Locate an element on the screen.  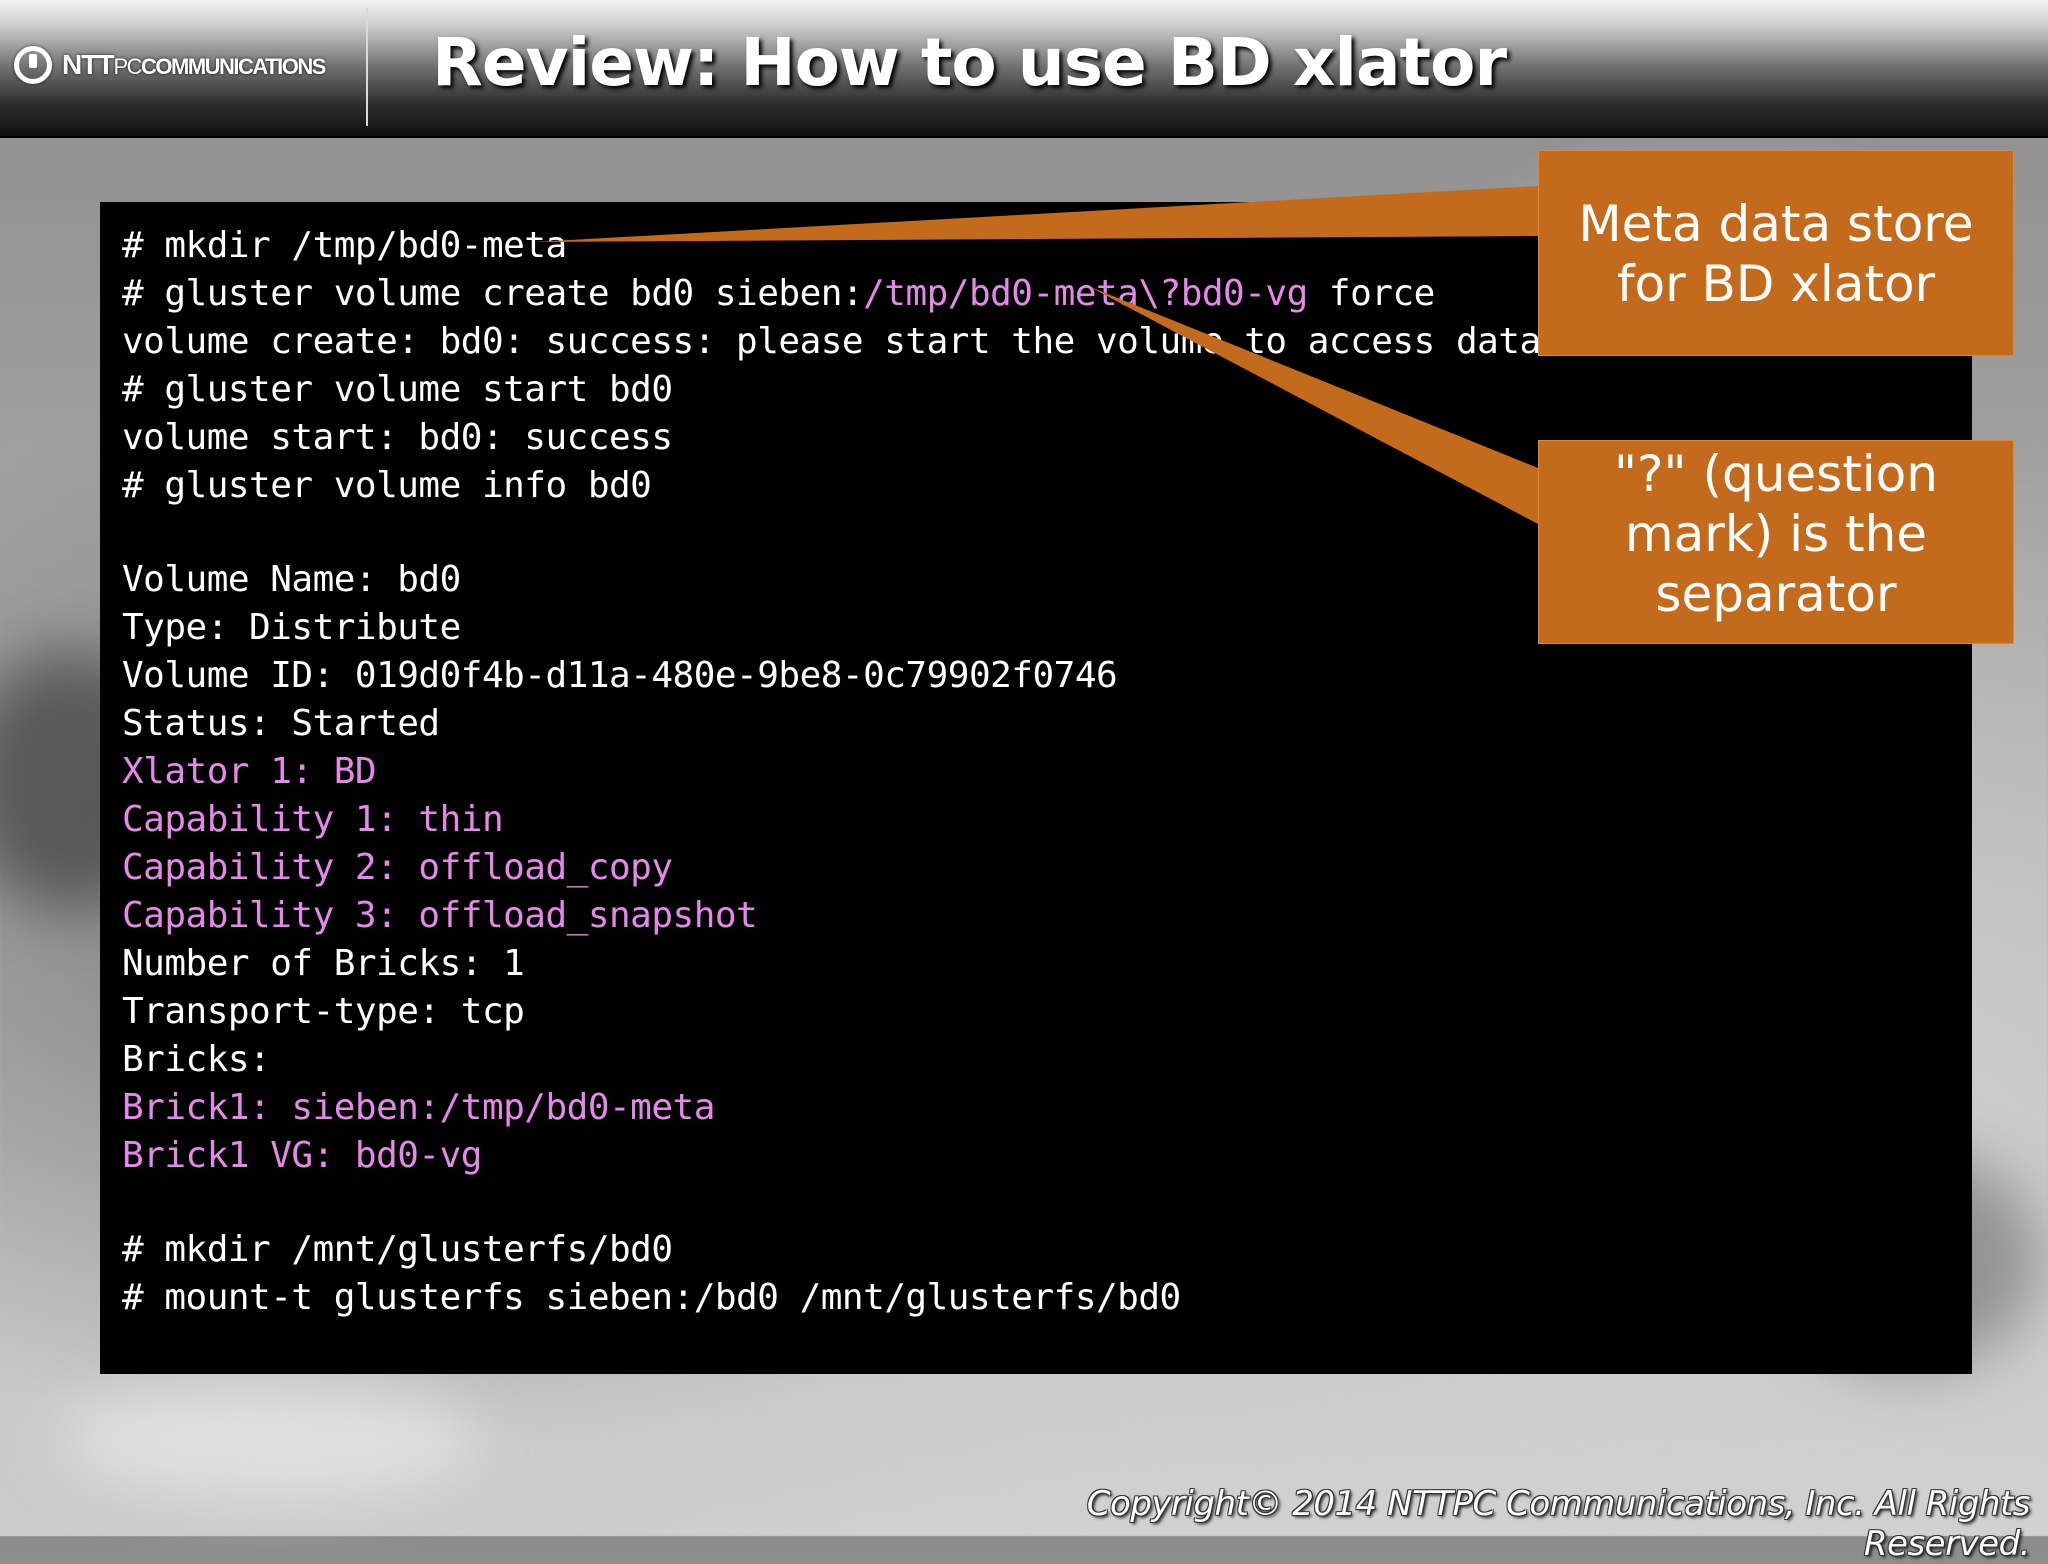
callout-meta-data-store: Meta data store for BD xlator is located at coordinates (1776, 253).